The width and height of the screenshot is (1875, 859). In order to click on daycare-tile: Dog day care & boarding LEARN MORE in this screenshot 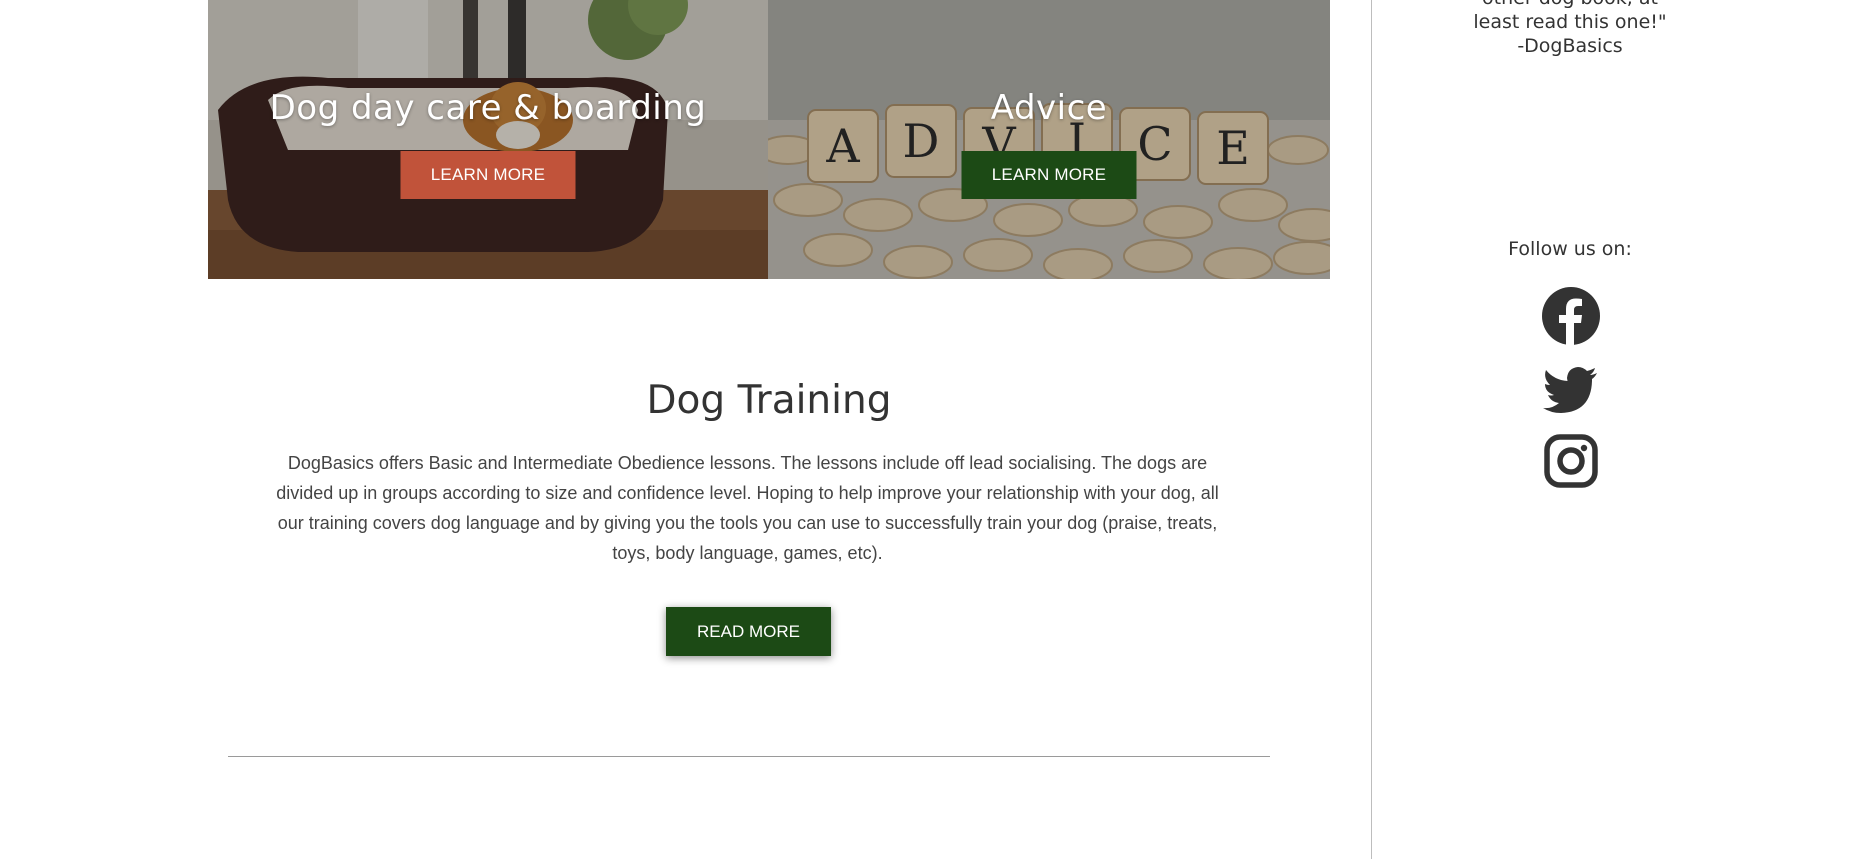, I will do `click(488, 139)`.